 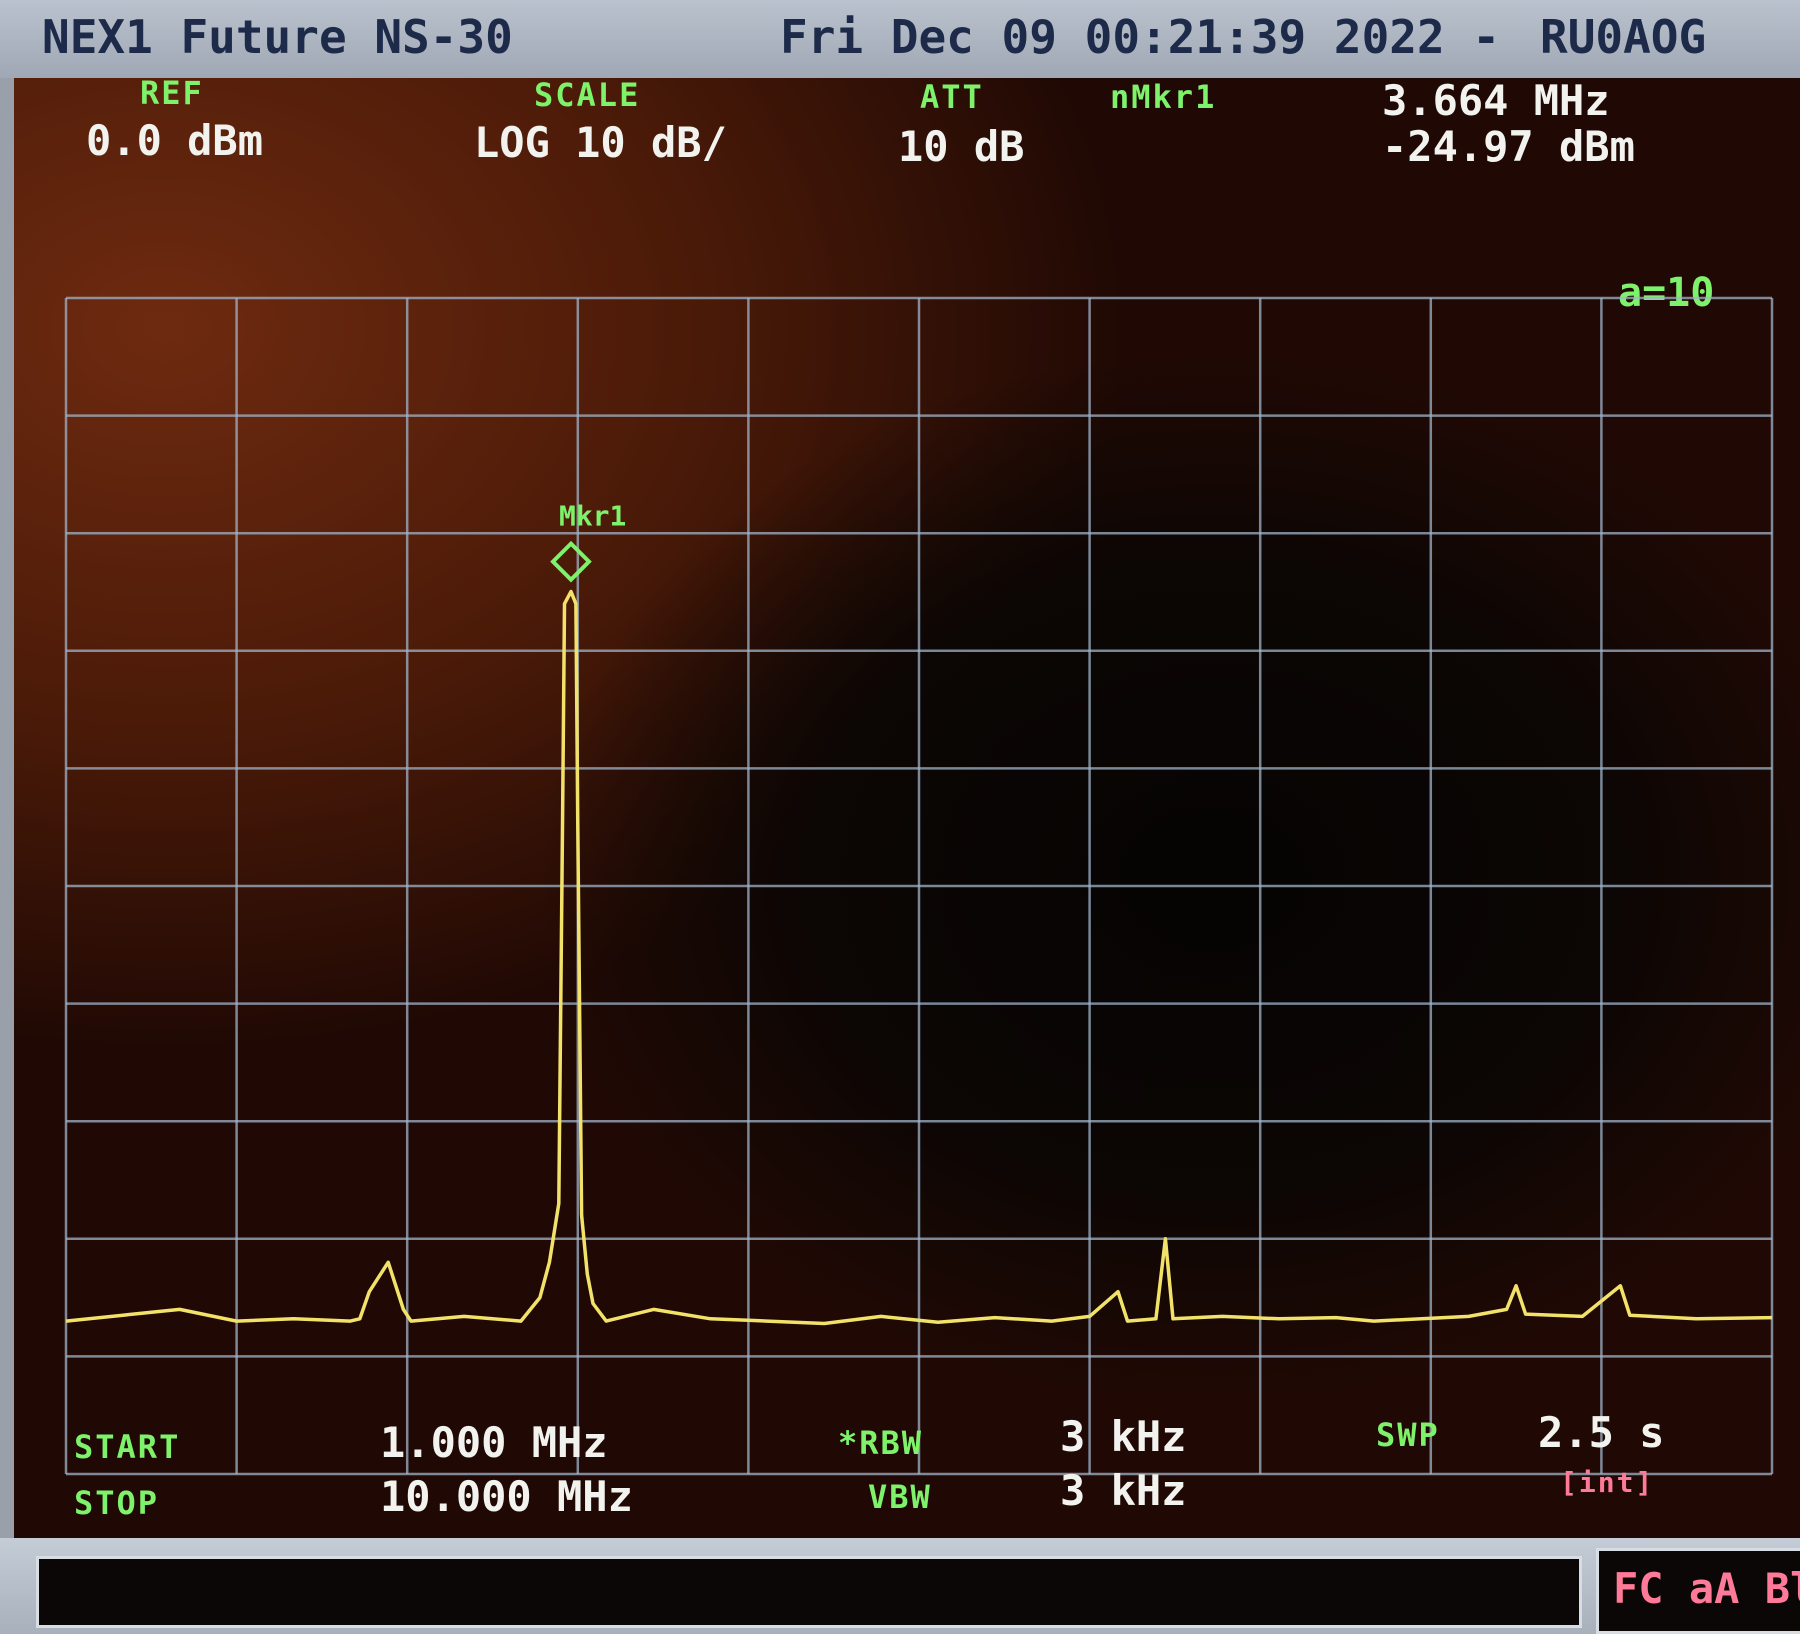 What do you see at coordinates (277, 37) in the screenshot?
I see `instrument-name: NEX1 Future NS-30` at bounding box center [277, 37].